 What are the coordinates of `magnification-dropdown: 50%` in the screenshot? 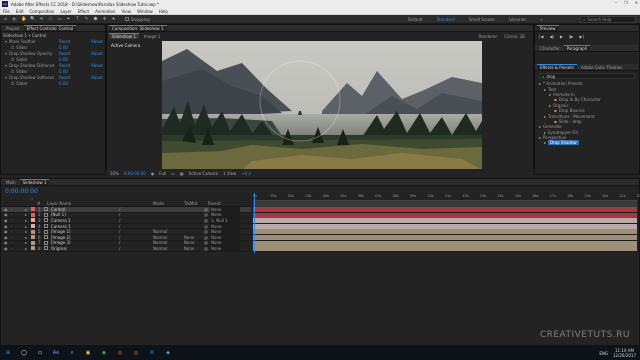 It's located at (114, 173).